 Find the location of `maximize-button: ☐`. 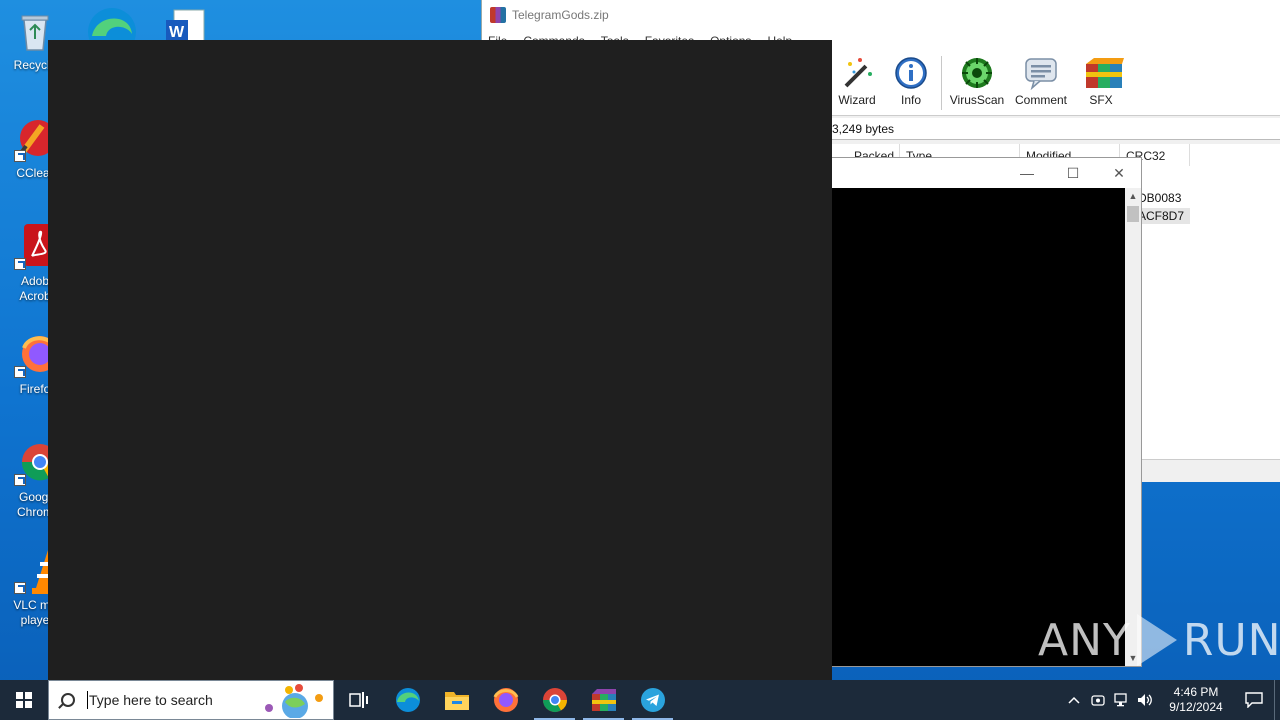

maximize-button: ☐ is located at coordinates (1073, 173).